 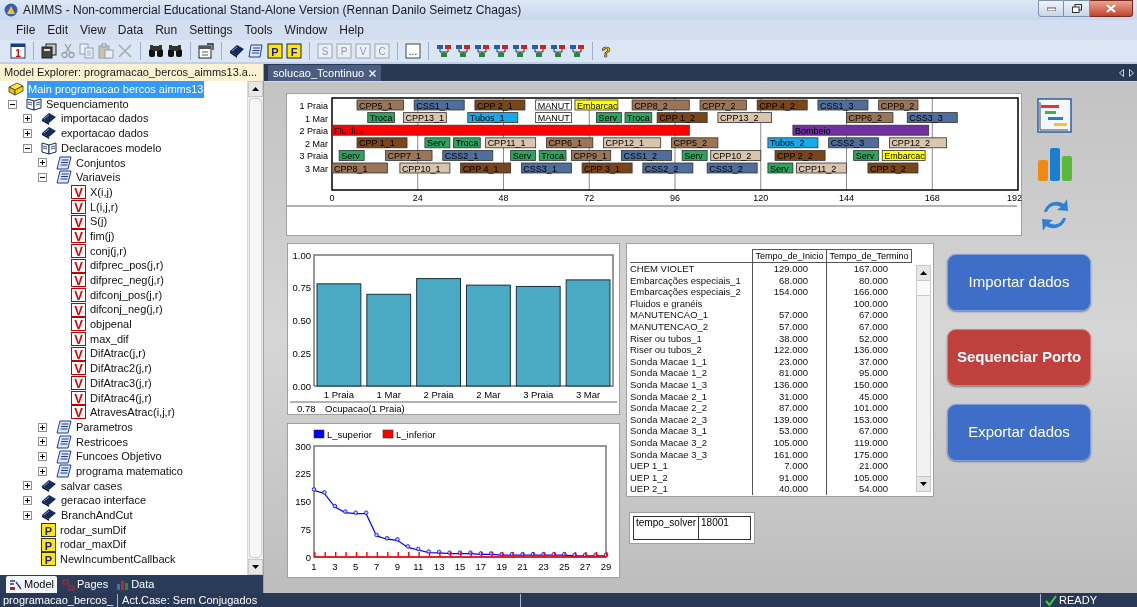 What do you see at coordinates (127, 265) in the screenshot?
I see `tree-item: difprec_pos(j,r)` at bounding box center [127, 265].